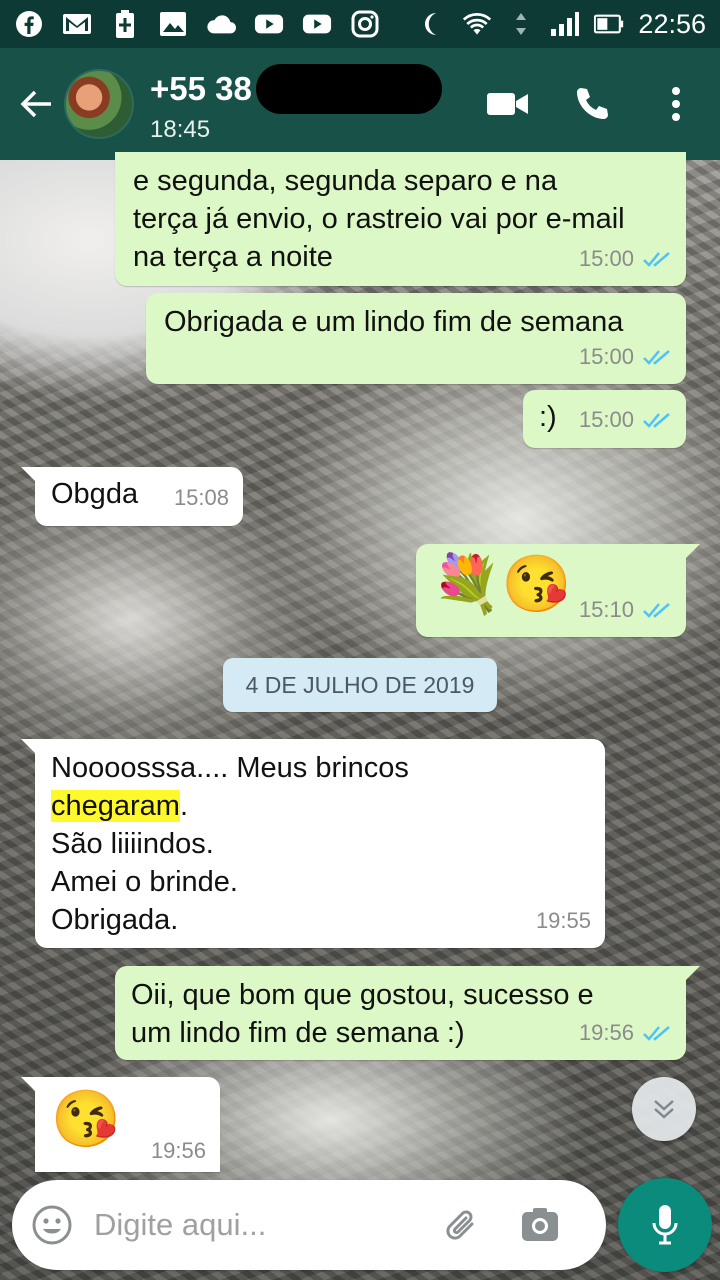 Image resolution: width=720 pixels, height=1280 pixels. I want to click on double-chevron-down-icon, so click(664, 1109).